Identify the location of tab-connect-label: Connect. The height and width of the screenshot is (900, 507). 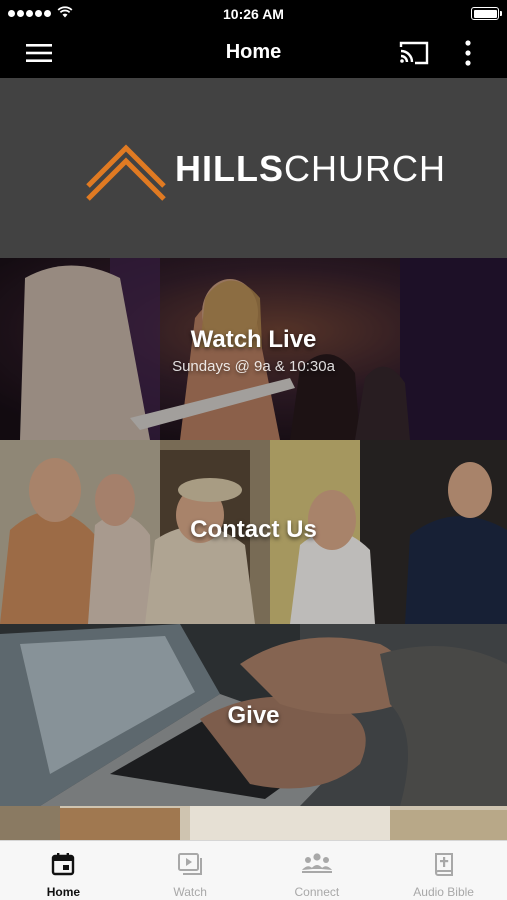
(317, 892).